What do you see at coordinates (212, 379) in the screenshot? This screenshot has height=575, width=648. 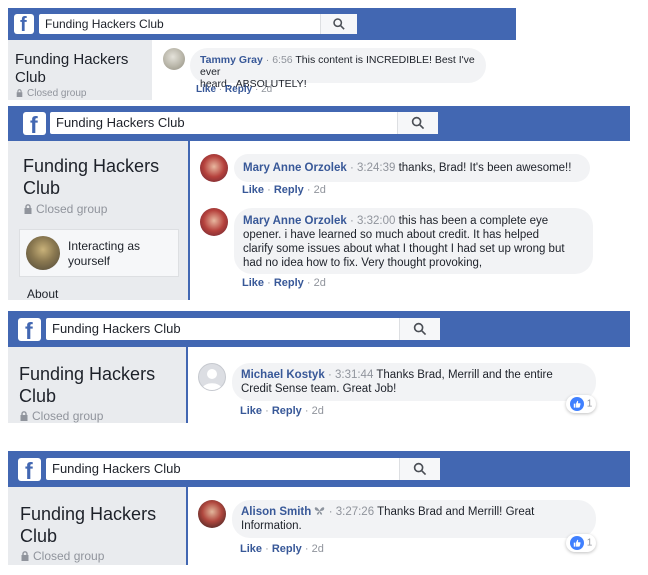 I see `default-user-icon` at bounding box center [212, 379].